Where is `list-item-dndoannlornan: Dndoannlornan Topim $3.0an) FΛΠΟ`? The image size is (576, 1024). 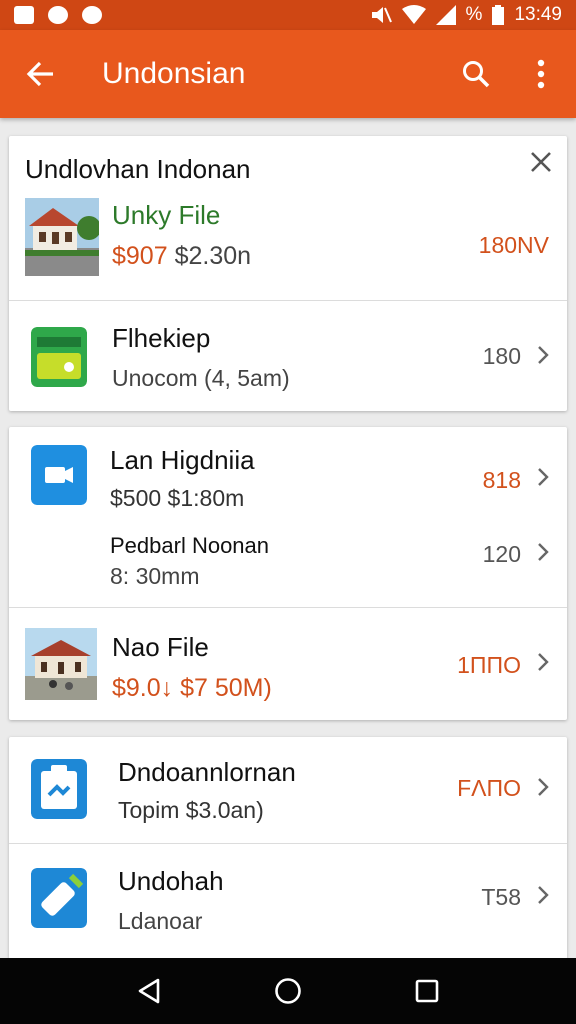
list-item-dndoannlornan: Dndoannlornan Topim $3.0an) FΛΠΟ is located at coordinates (288, 790).